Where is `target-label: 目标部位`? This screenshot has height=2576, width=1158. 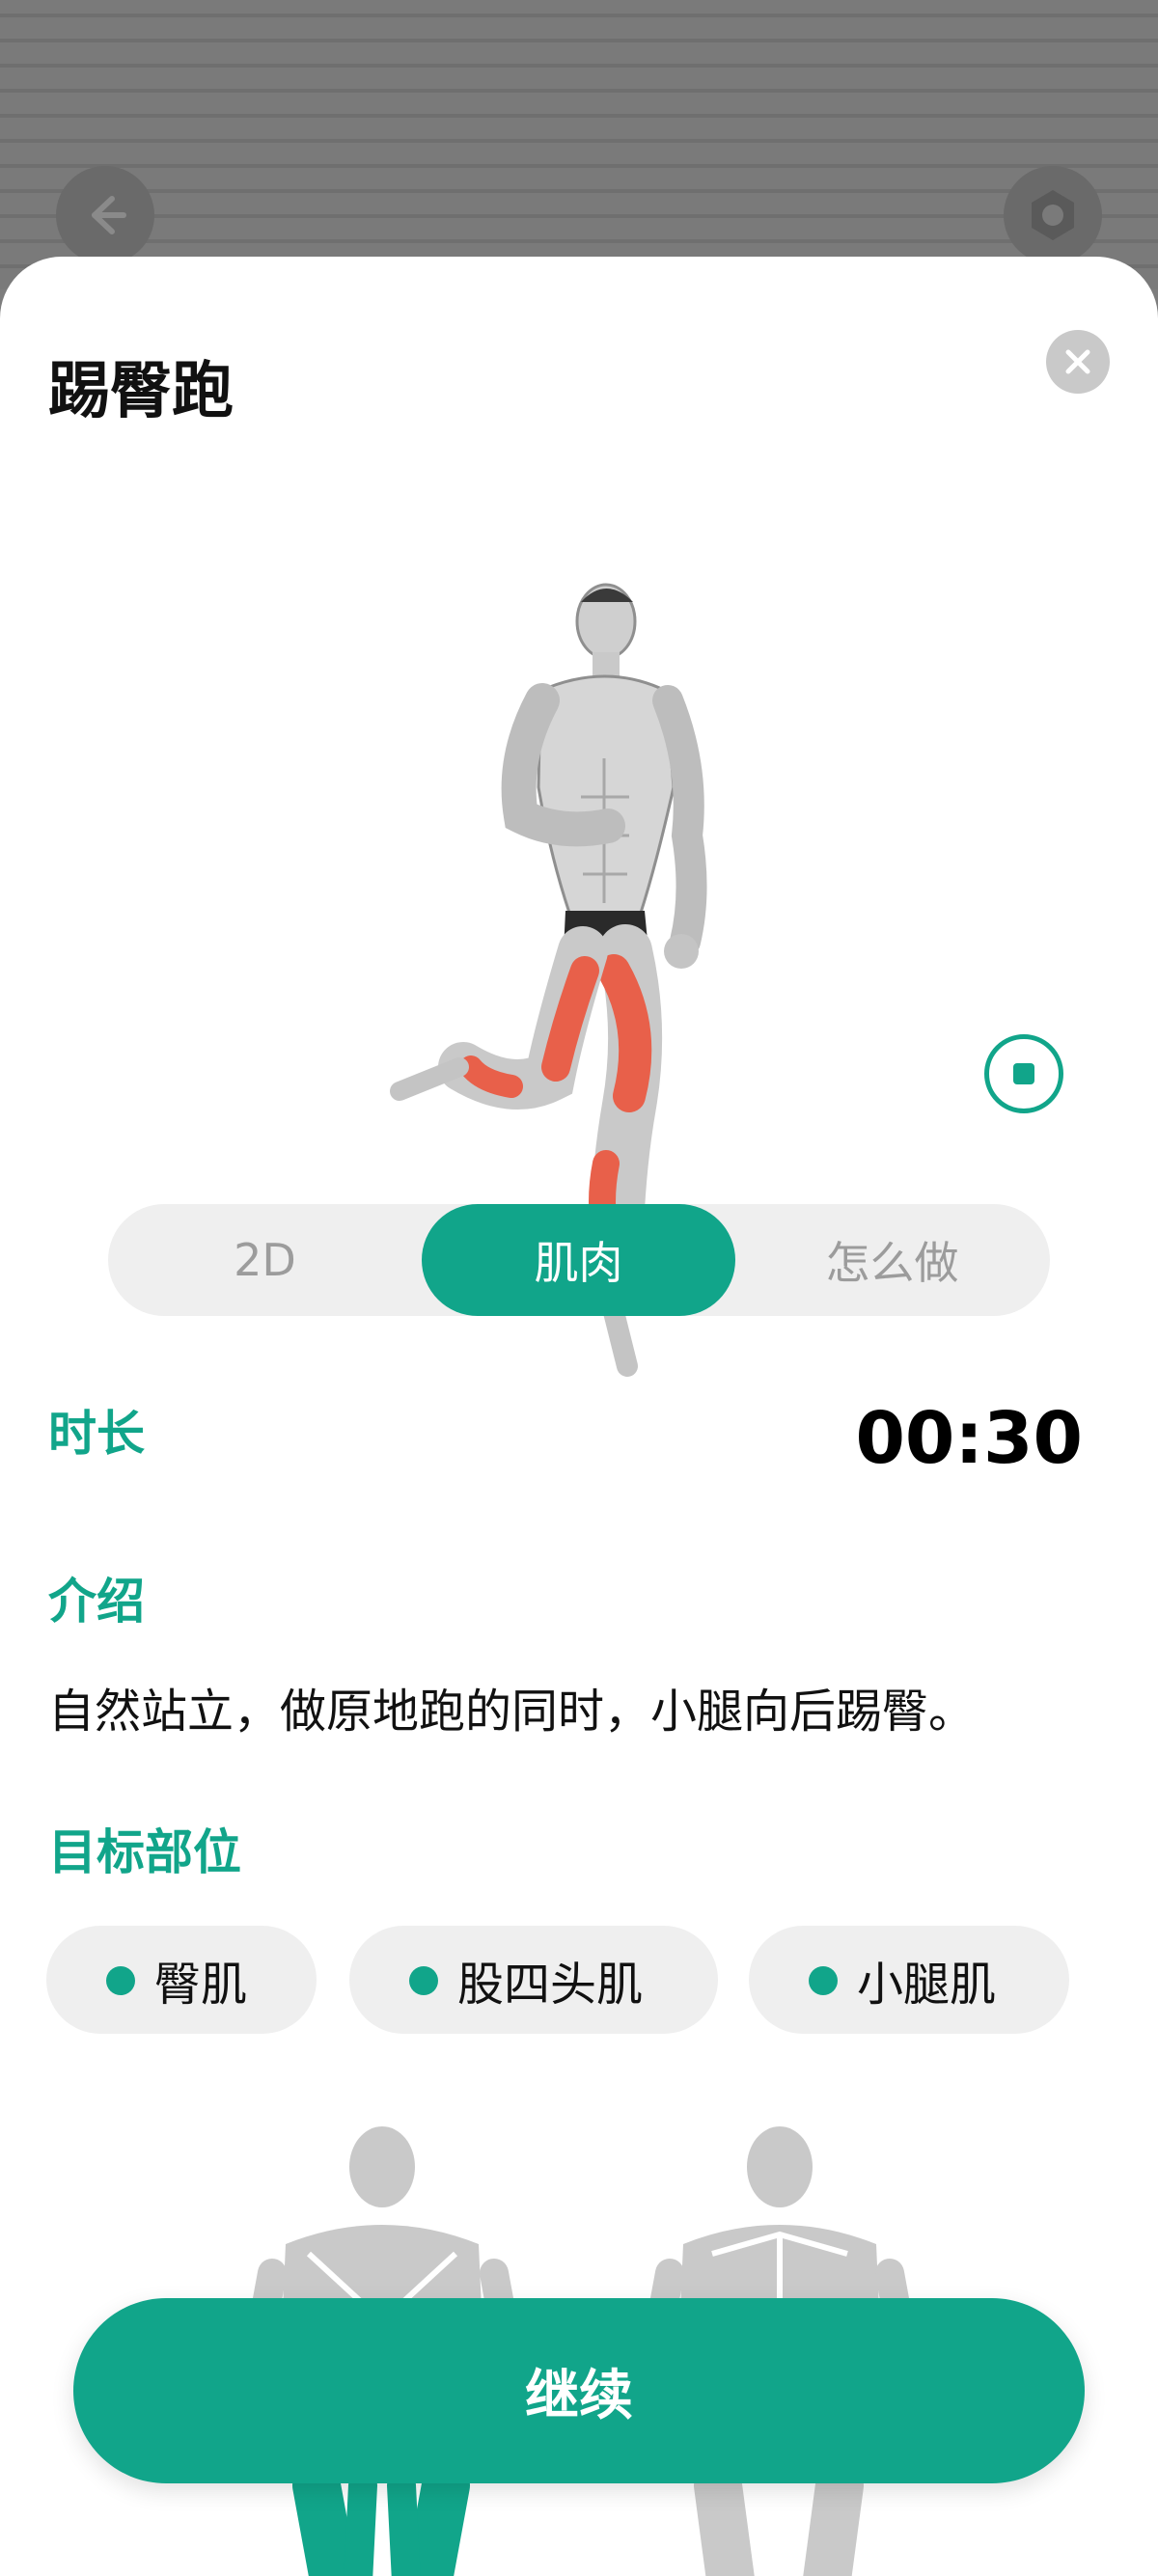
target-label: 目标部位 is located at coordinates (144, 1852).